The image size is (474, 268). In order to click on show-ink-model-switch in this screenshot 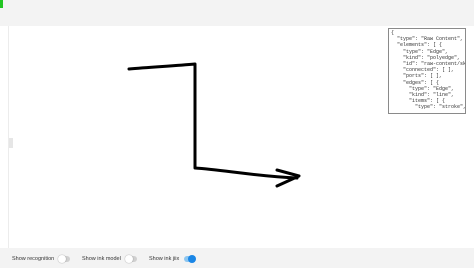, I will do `click(130, 258)`.